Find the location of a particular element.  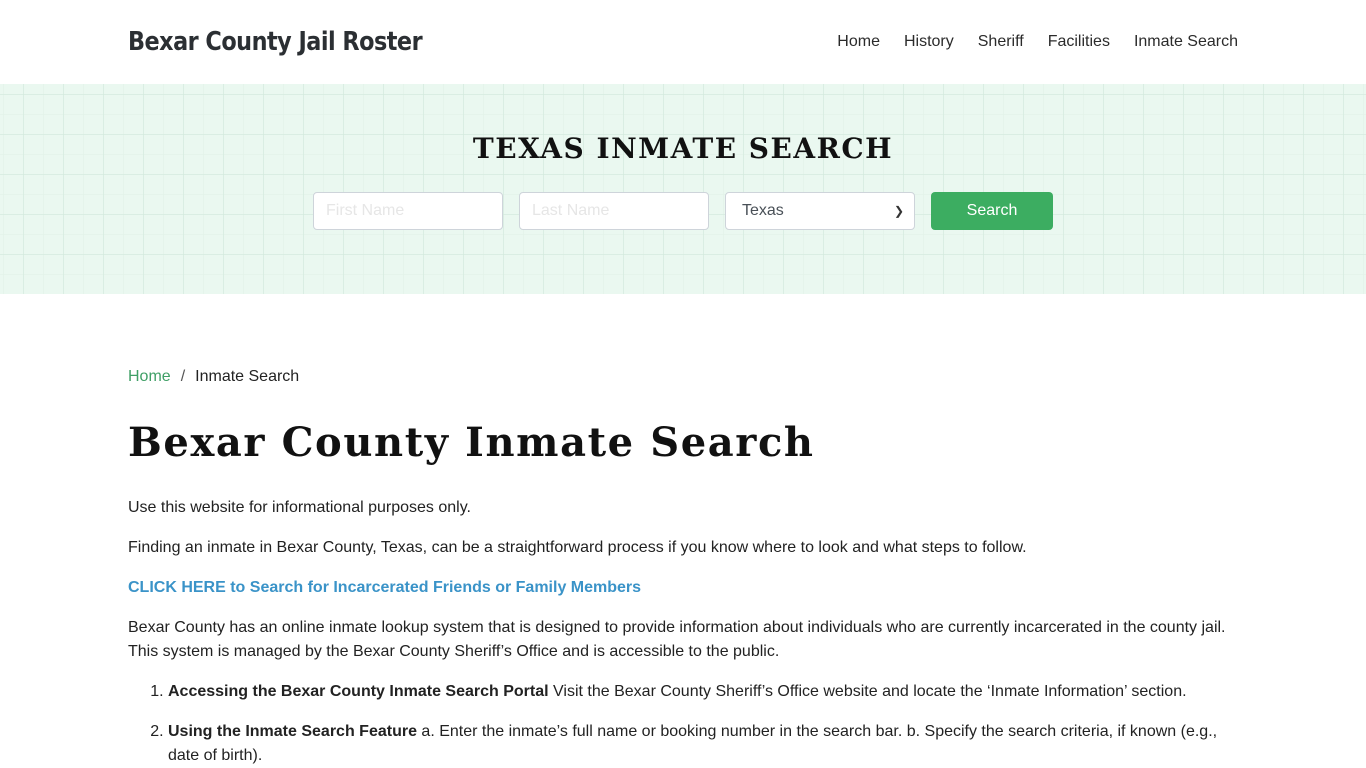

site-brand-link: Bexar County Jail Roster is located at coordinates (275, 42).